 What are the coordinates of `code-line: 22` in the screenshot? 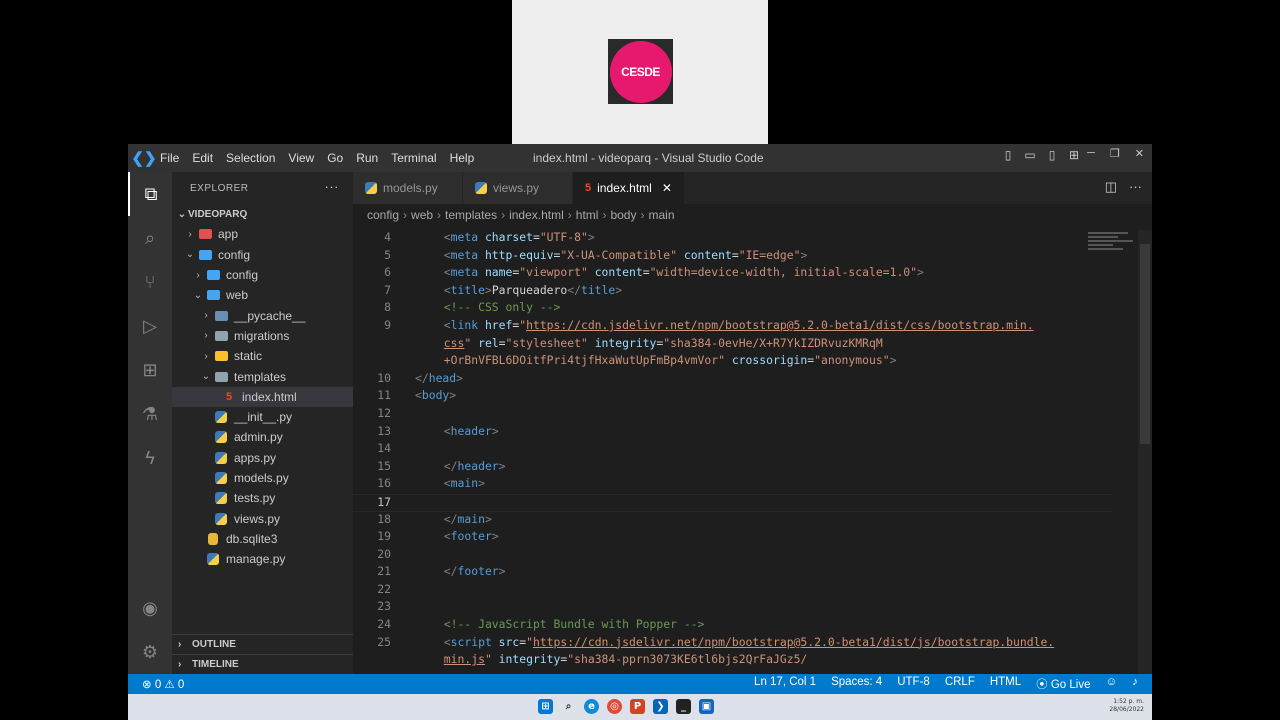 It's located at (733, 591).